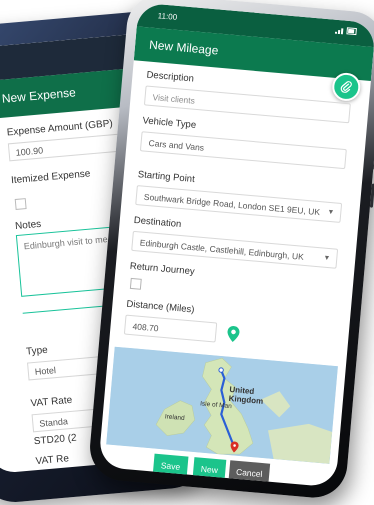 Image resolution: width=374 pixels, height=505 pixels. Describe the element at coordinates (157, 222) in the screenshot. I see `destination-label: Destination` at that location.